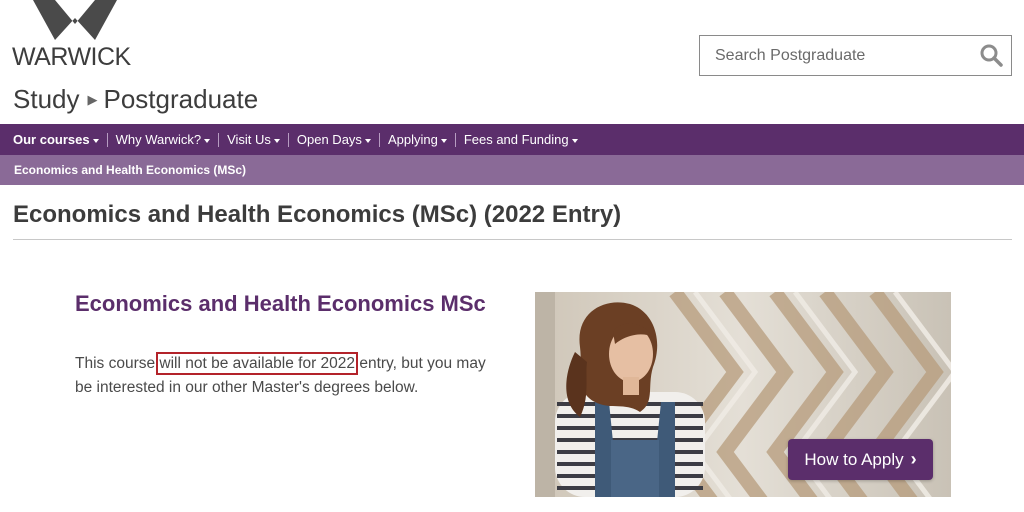 Image resolution: width=1024 pixels, height=512 pixels. I want to click on sub-nav: Economics and Health Economics (MSc), so click(512, 170).